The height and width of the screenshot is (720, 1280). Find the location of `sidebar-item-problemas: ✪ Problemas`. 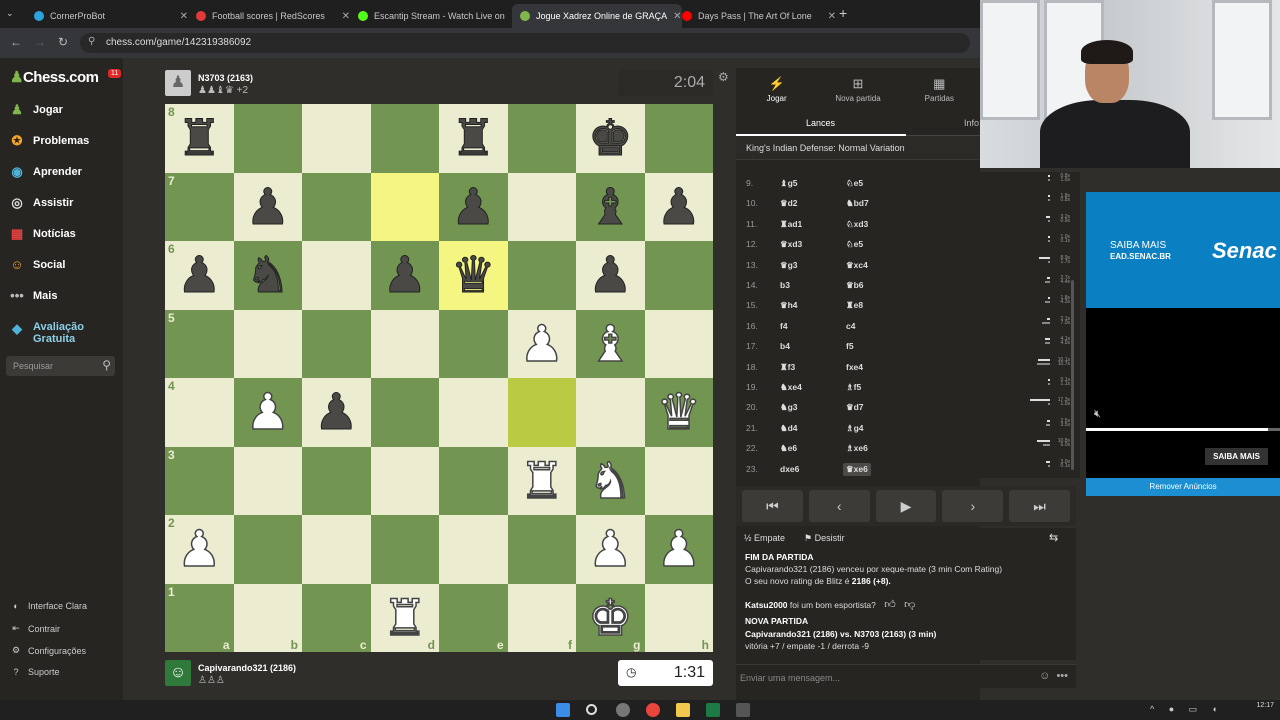

sidebar-item-problemas: ✪ Problemas is located at coordinates (49, 141).